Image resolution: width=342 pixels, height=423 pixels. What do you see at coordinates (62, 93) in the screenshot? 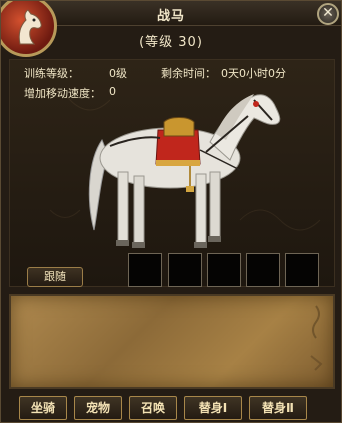
I see `move-speed-label: 增加移动速度：` at bounding box center [62, 93].